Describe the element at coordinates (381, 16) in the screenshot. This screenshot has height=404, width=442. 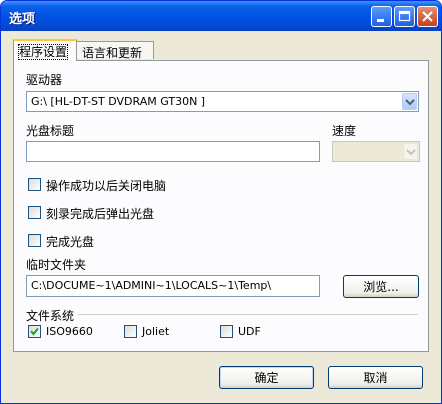
I see `minimize-button` at that location.